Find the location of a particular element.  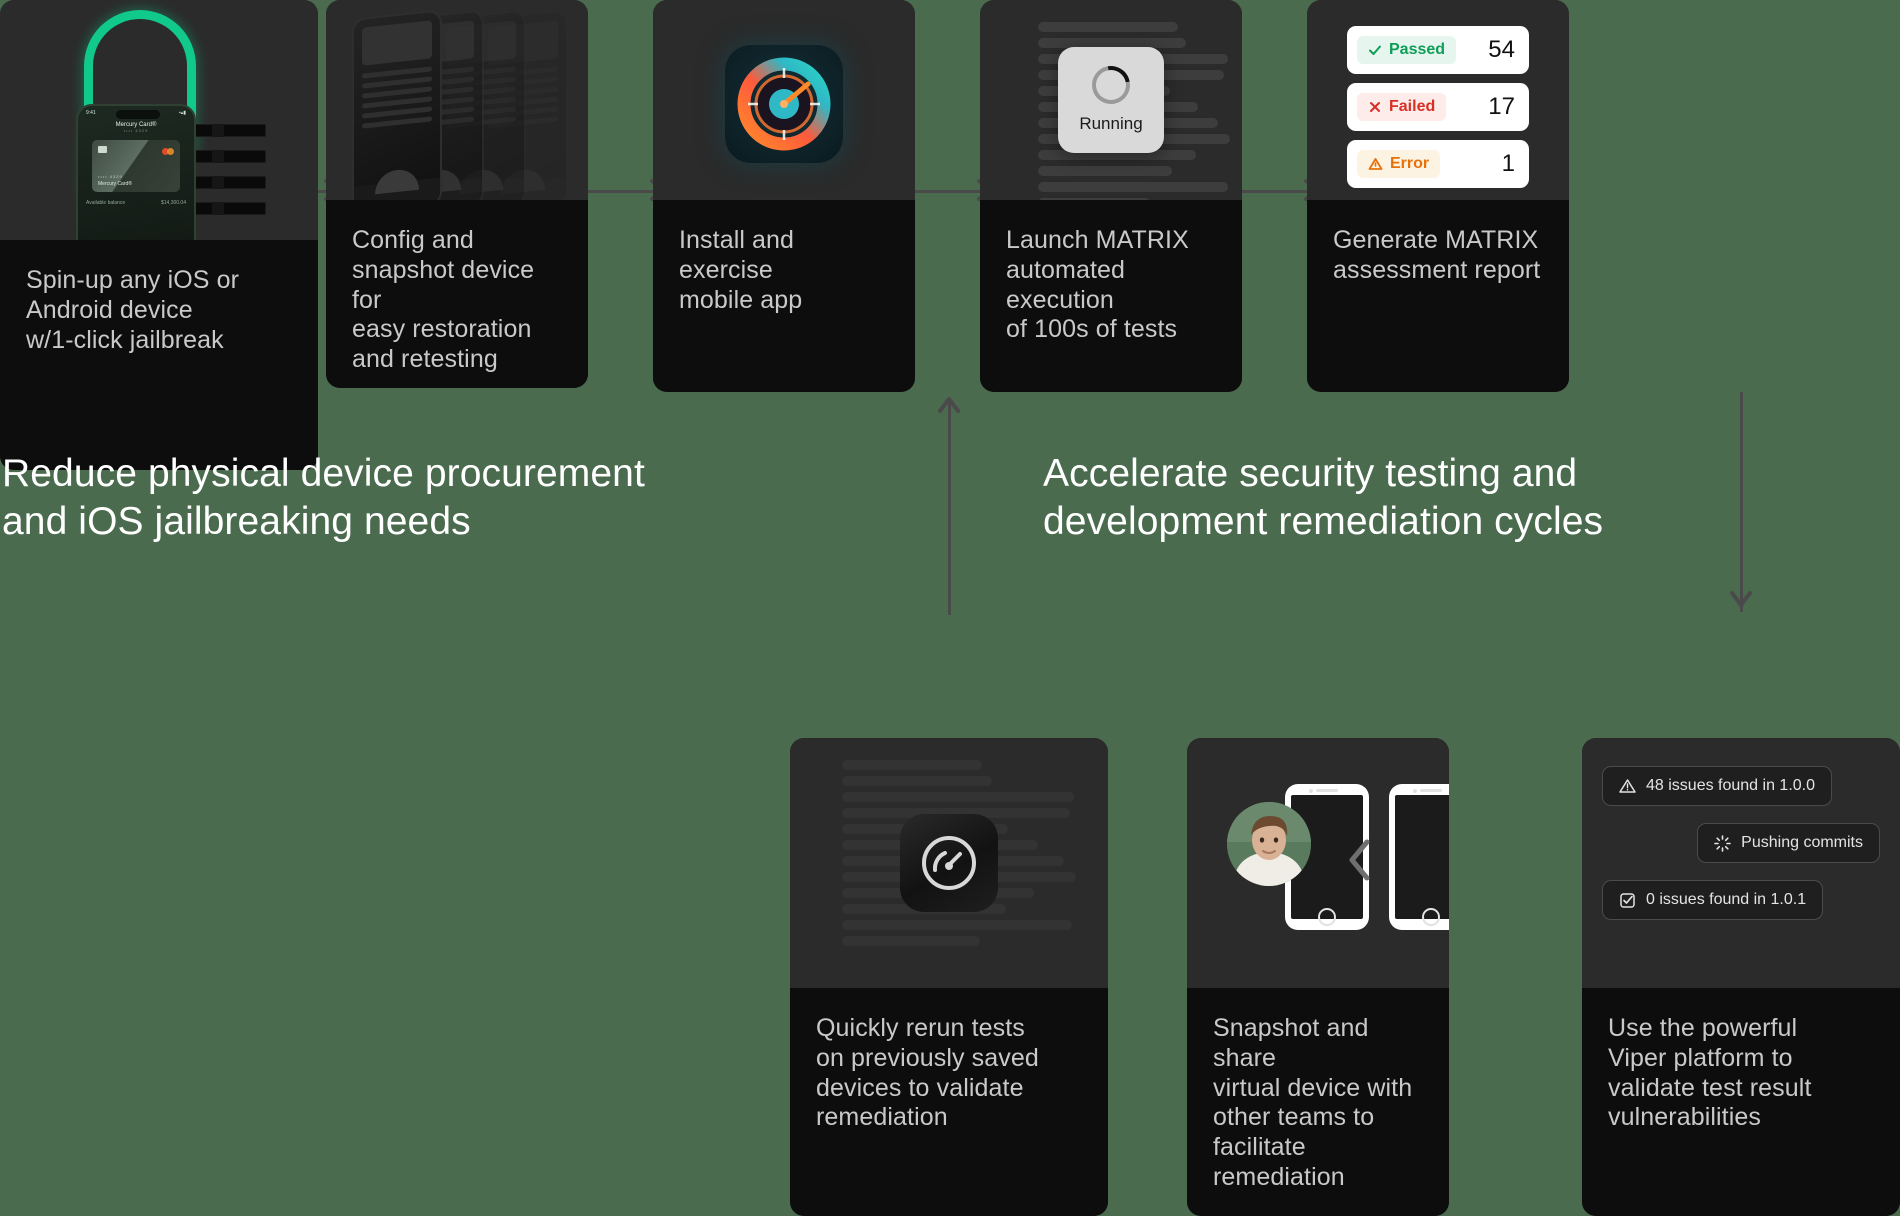

error-count: 1 is located at coordinates (1508, 163).